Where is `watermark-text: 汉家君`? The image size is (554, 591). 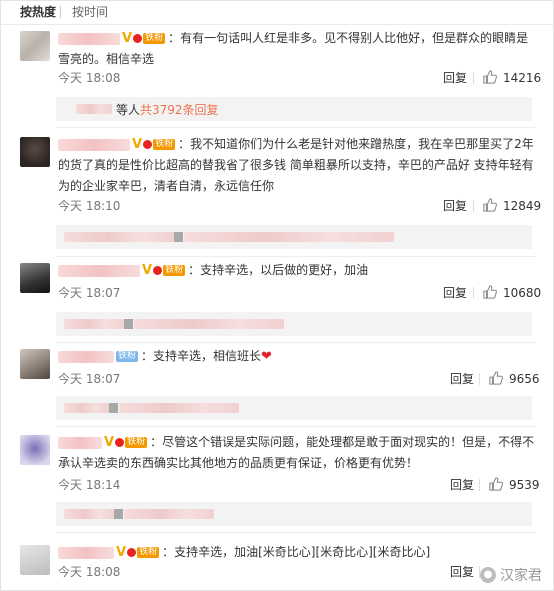 watermark-text: 汉家君 is located at coordinates (521, 576).